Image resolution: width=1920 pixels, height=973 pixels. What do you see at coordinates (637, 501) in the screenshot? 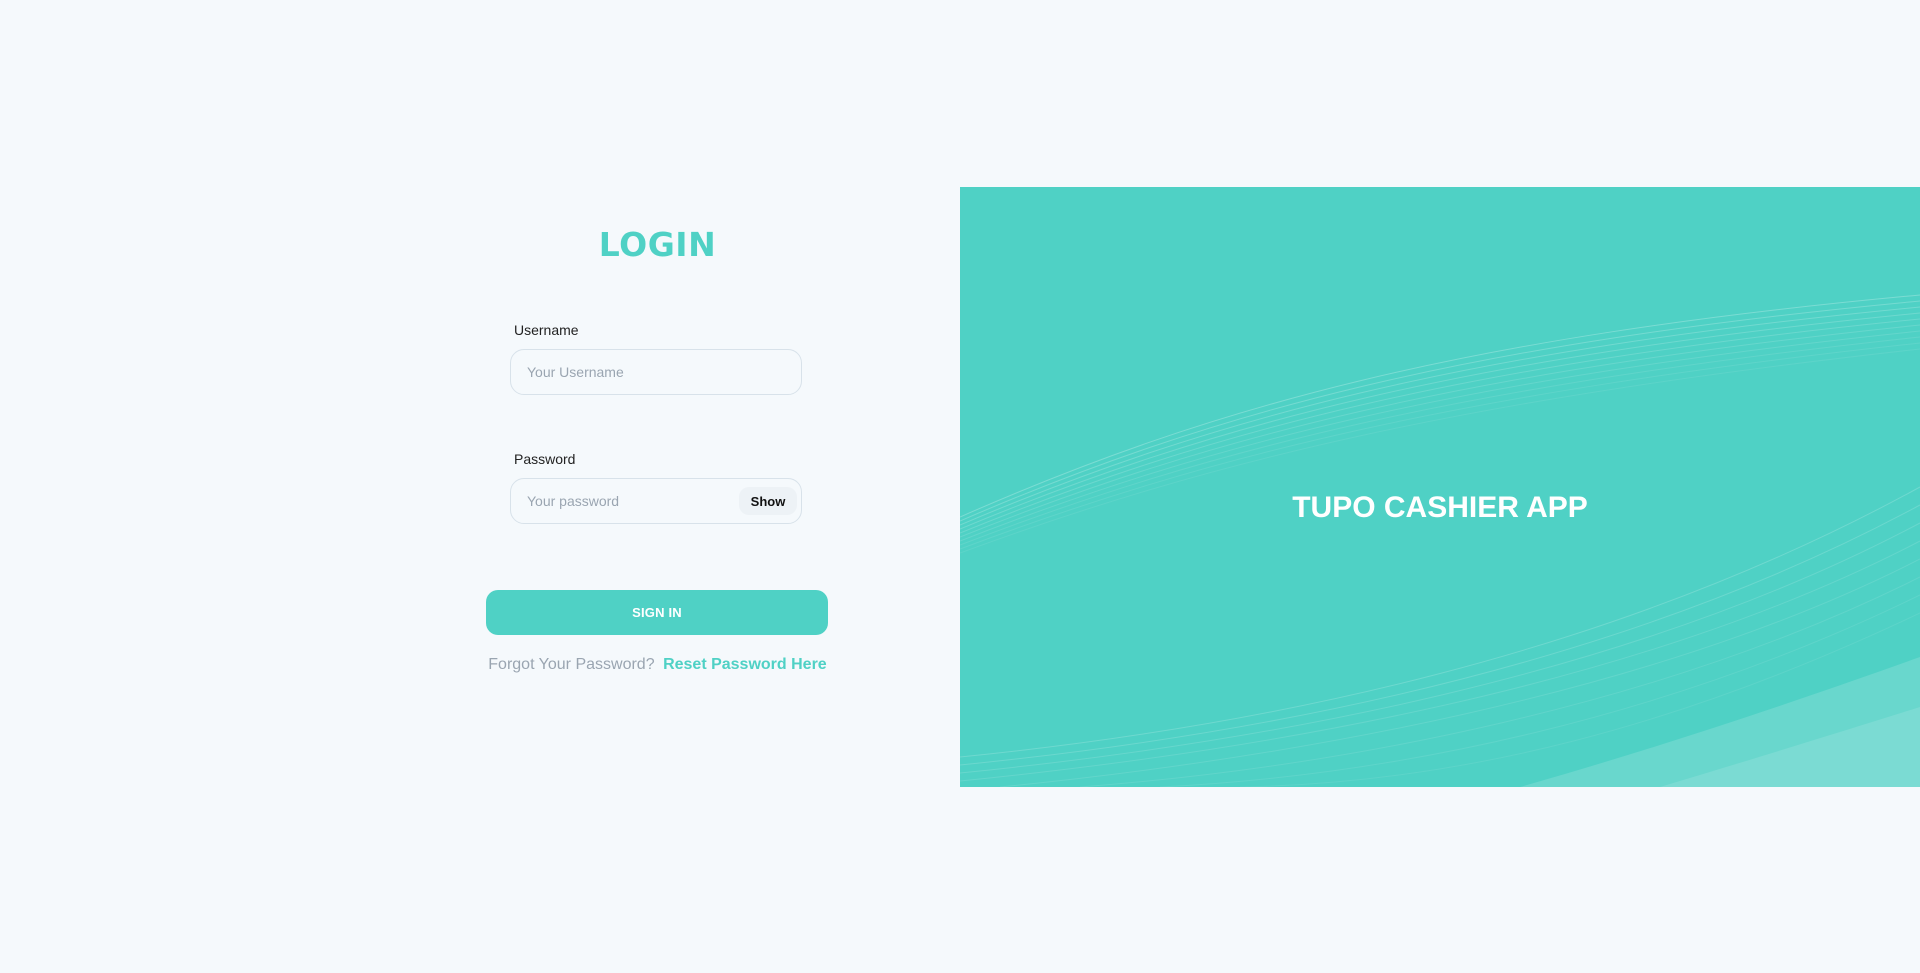
I see `password-input` at bounding box center [637, 501].